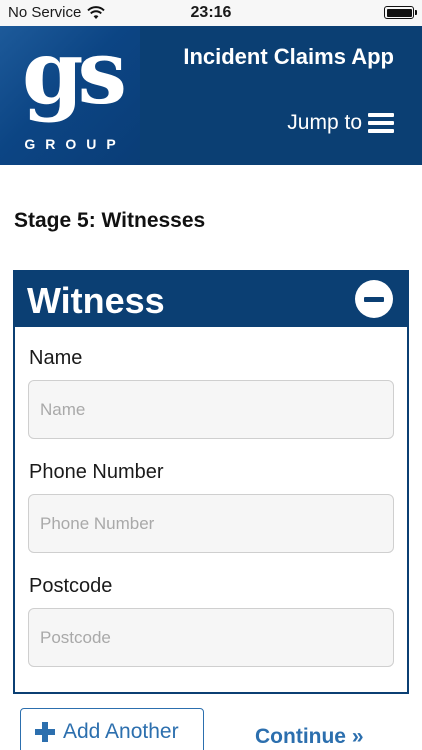  Describe the element at coordinates (71, 586) in the screenshot. I see `postcode-label: Postcode` at that location.